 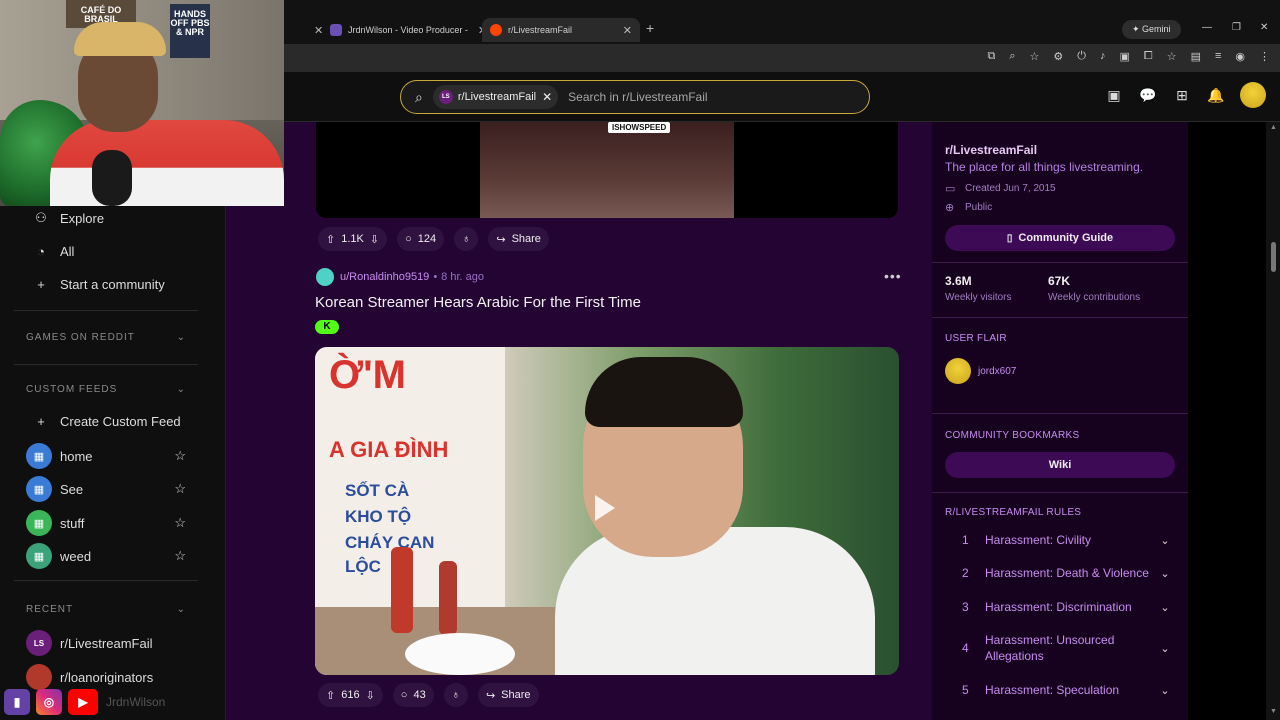 I want to click on tab-jrdnwilson: JrdnWilson - Video Producer - ✕, so click(x=408, y=30).